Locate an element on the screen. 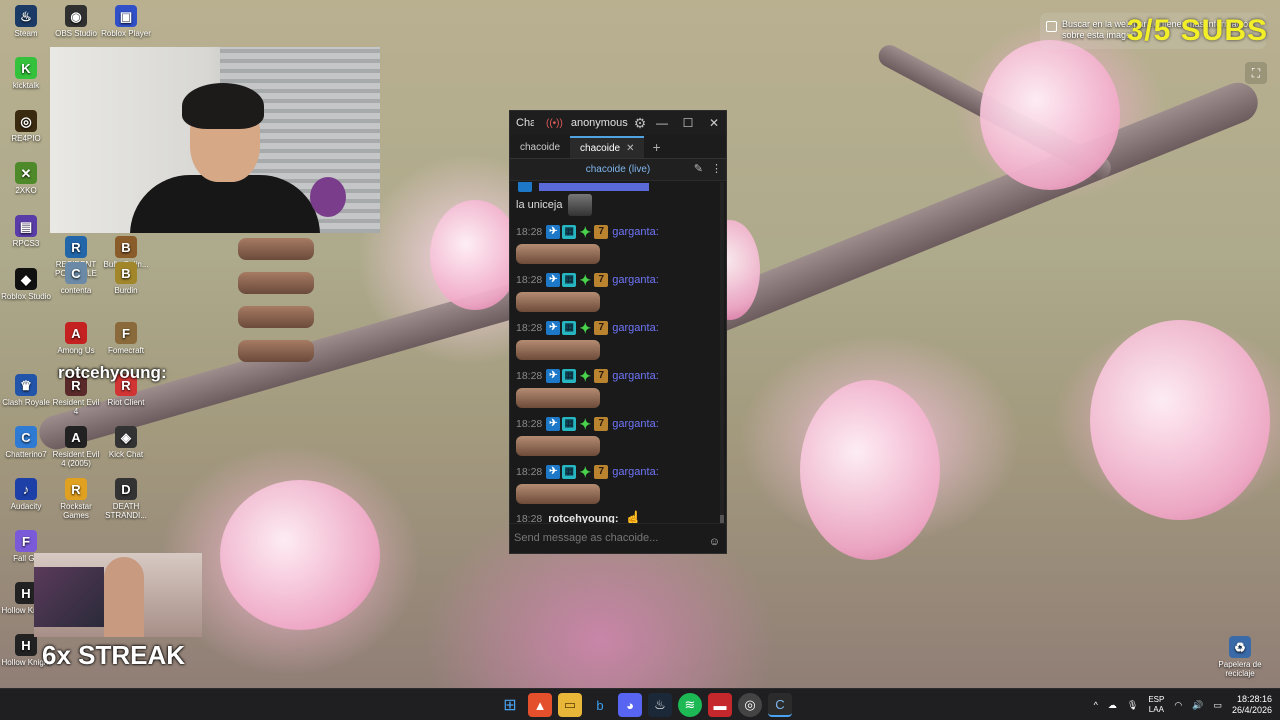 The width and height of the screenshot is (1280, 720). clock: 18:28:16 26/4/2026 is located at coordinates (1252, 705).